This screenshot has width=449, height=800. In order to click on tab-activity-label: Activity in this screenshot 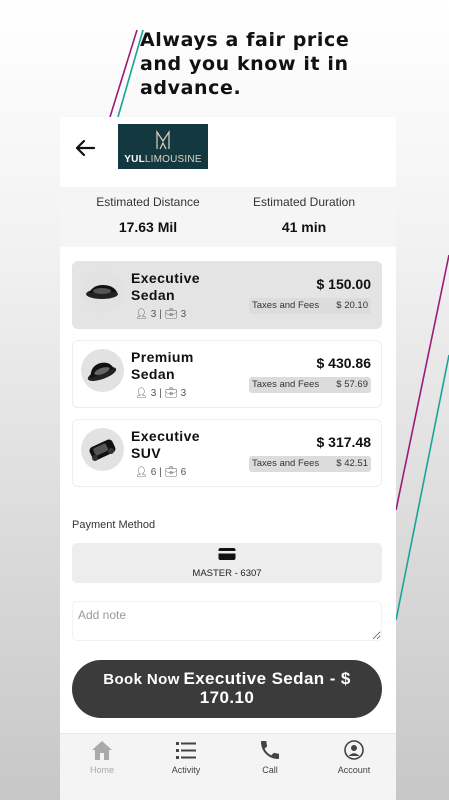, I will do `click(186, 770)`.